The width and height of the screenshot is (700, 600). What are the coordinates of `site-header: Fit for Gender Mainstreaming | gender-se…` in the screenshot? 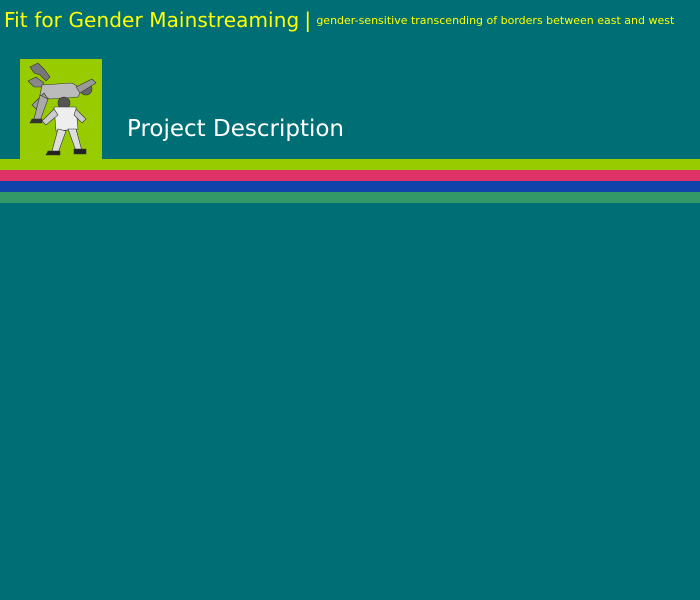 It's located at (339, 20).